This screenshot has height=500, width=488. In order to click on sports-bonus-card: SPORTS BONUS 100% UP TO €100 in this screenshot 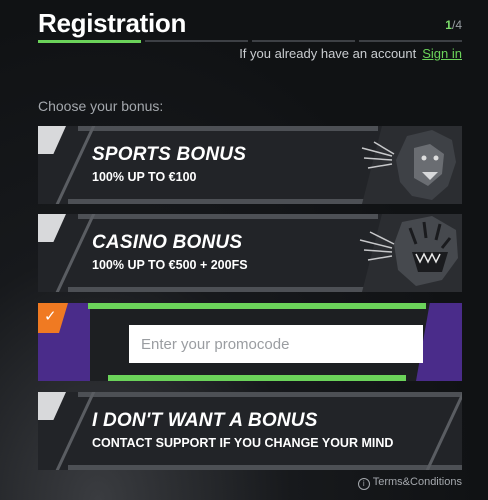, I will do `click(250, 165)`.